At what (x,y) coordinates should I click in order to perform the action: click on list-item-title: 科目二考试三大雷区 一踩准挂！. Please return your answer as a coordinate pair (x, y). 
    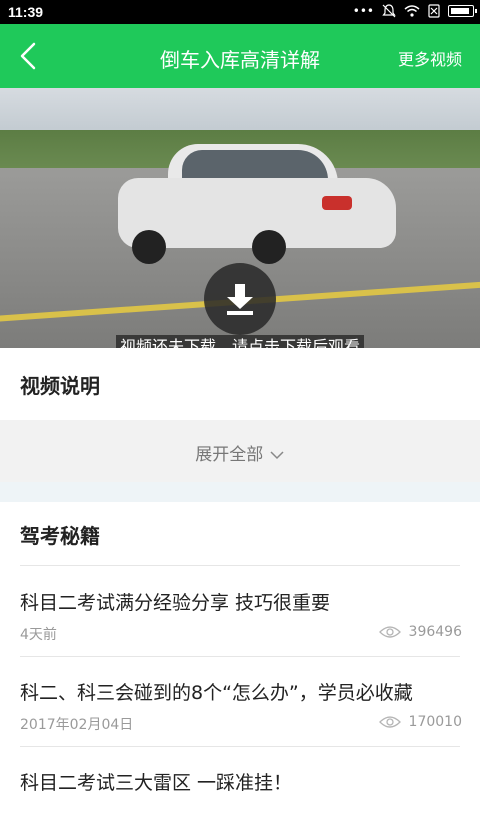
    Looking at the image, I should click on (156, 783).